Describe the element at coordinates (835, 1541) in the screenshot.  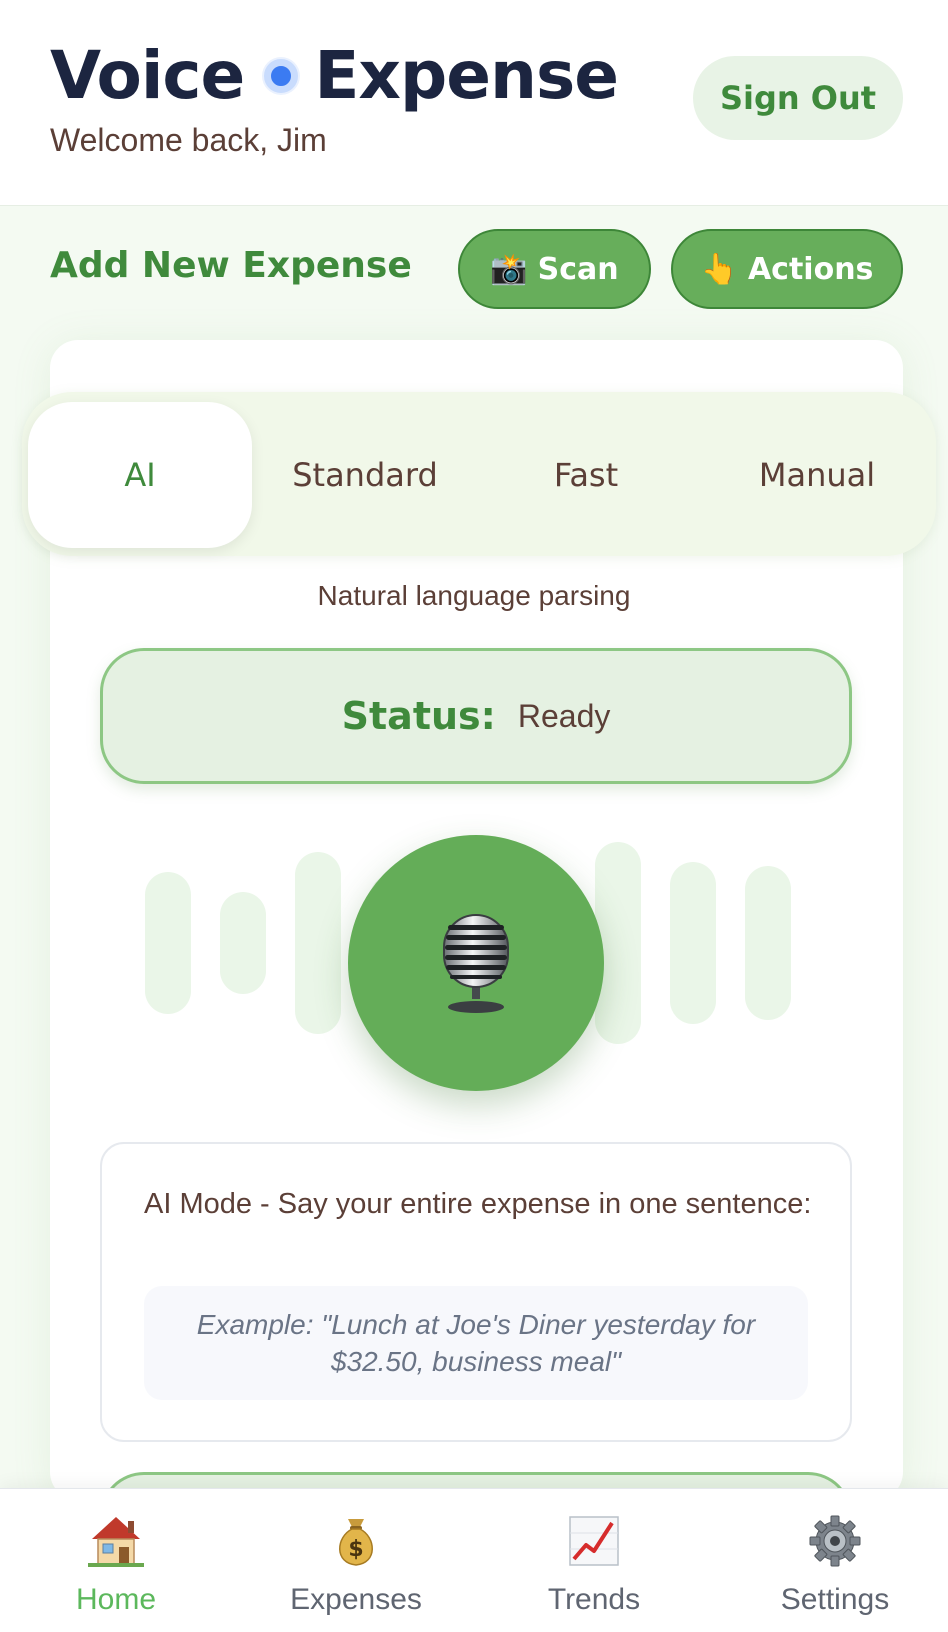
I see `gear-icon` at that location.